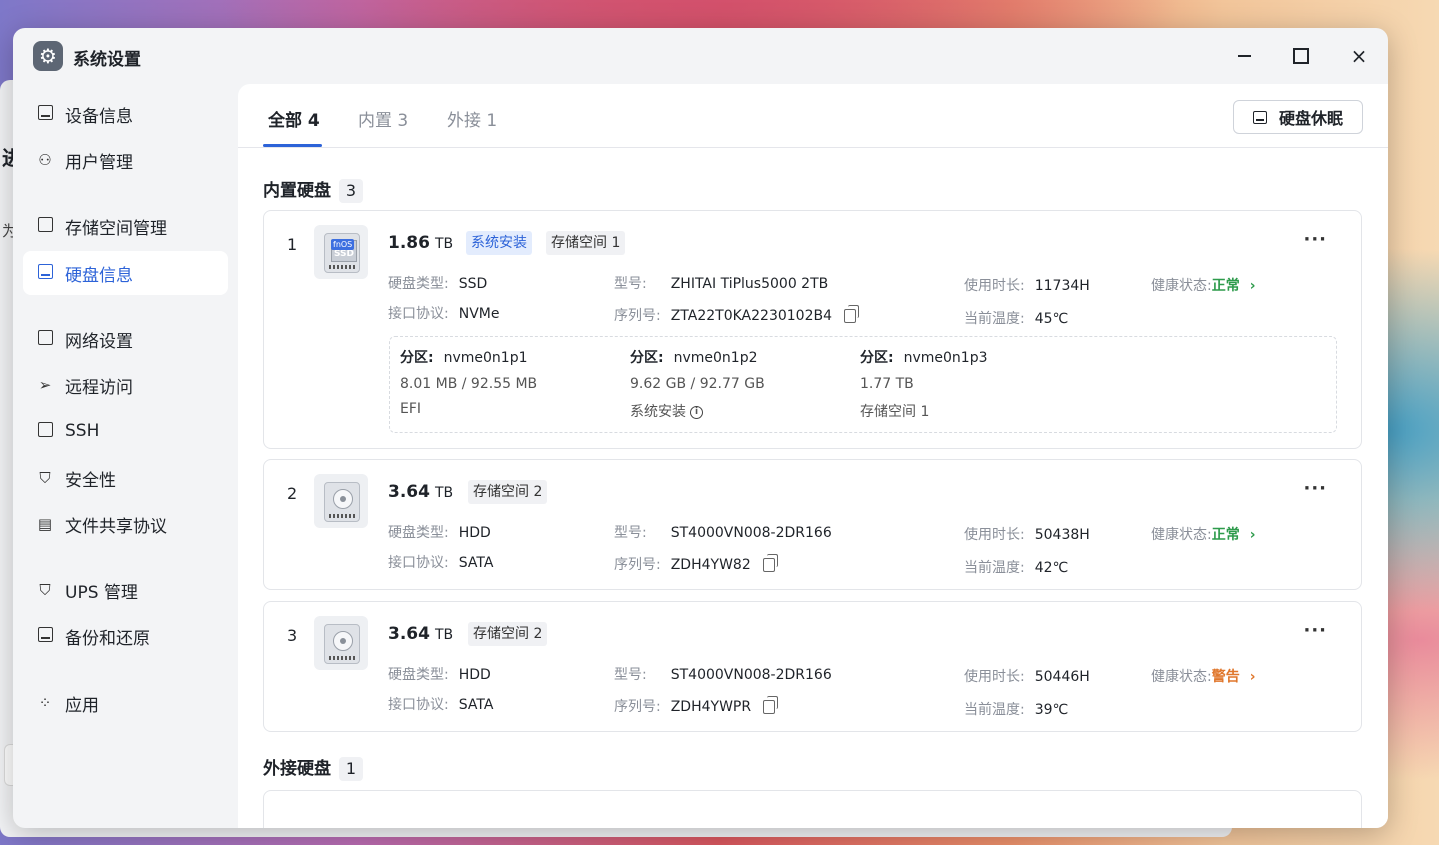  What do you see at coordinates (101, 592) in the screenshot?
I see `sidebar-item-label: UPS 管理` at bounding box center [101, 592].